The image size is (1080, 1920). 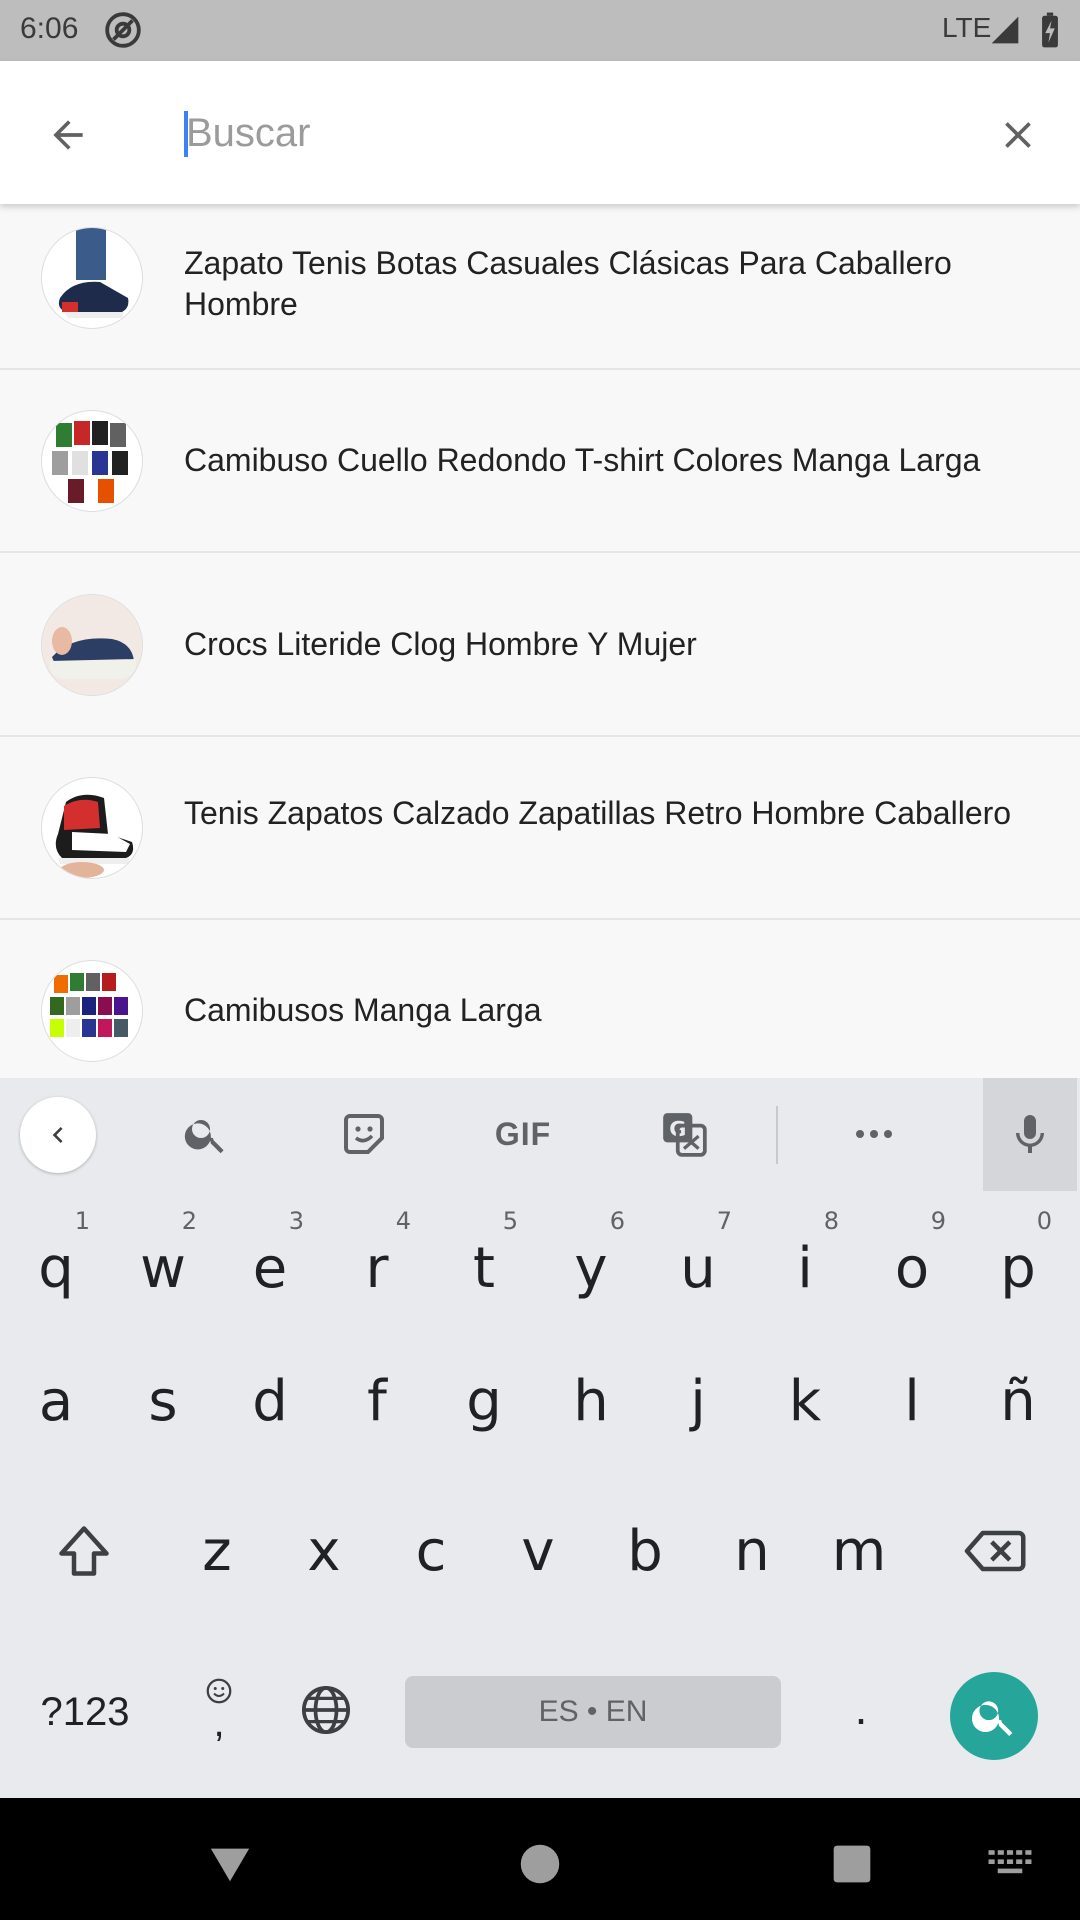 I want to click on list-item: Camibusos Manga Larga, so click(x=540, y=999).